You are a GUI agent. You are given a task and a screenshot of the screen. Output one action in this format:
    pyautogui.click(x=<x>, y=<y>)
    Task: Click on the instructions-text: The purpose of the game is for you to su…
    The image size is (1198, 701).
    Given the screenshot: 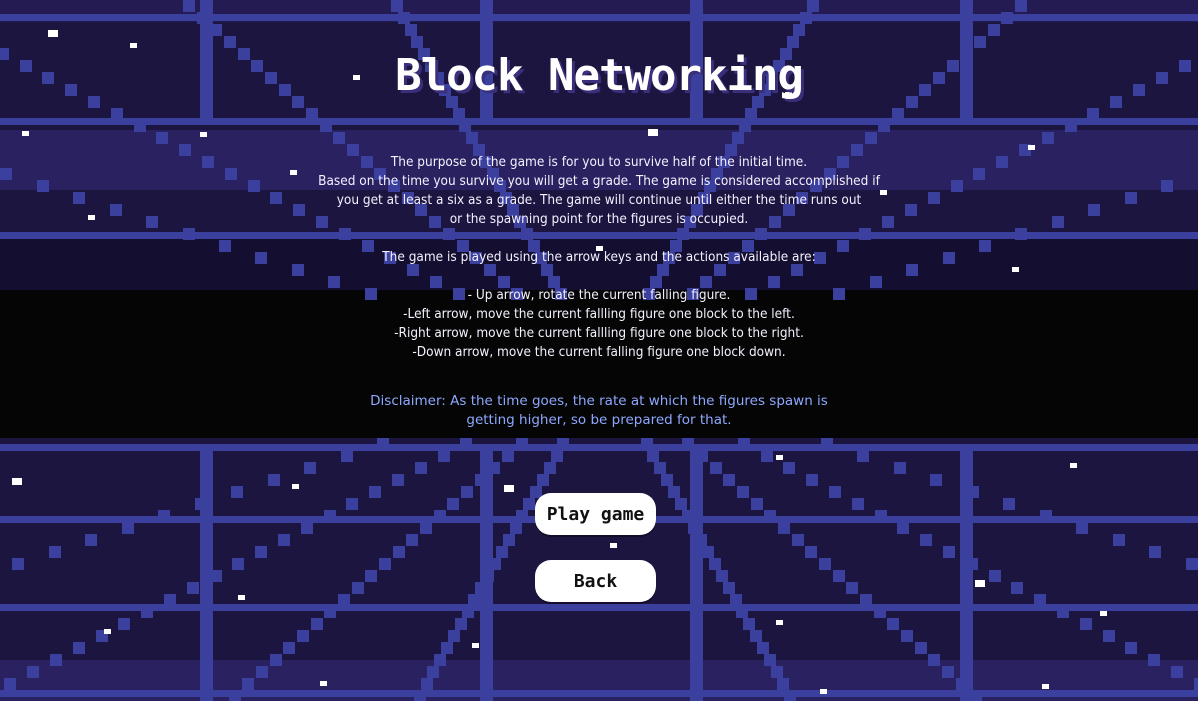 What is the action you would take?
    pyautogui.click(x=599, y=257)
    